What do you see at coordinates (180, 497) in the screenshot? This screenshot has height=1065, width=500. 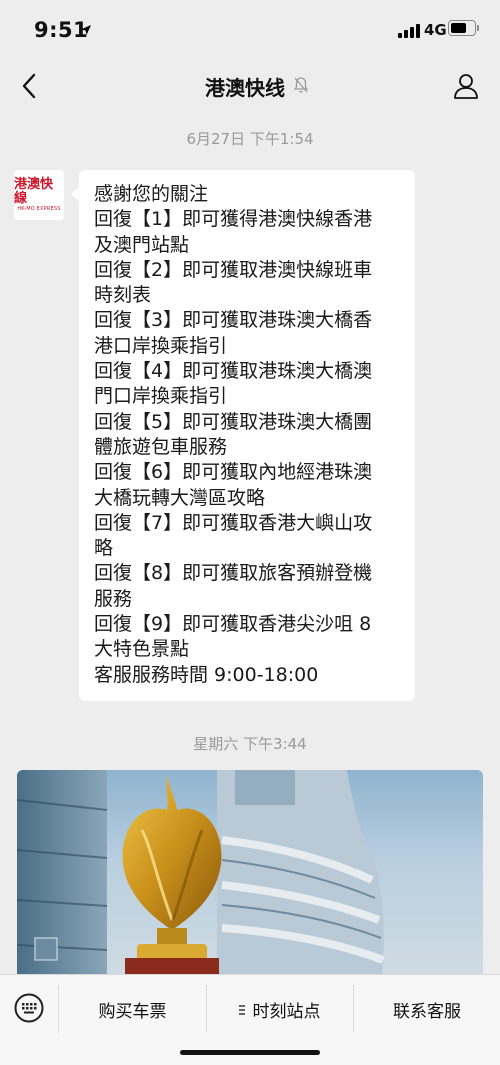 I see `message-line: 大橋玩轉大灣區攻略` at bounding box center [180, 497].